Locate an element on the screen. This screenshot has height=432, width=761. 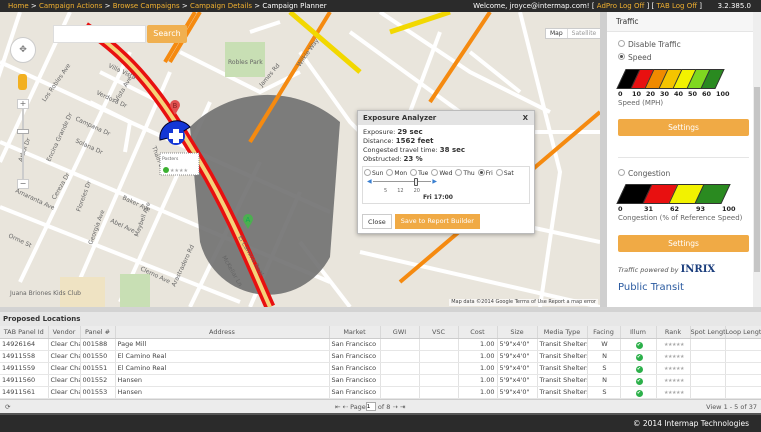
day-radio-sat: Sat is located at coordinates (505, 173).